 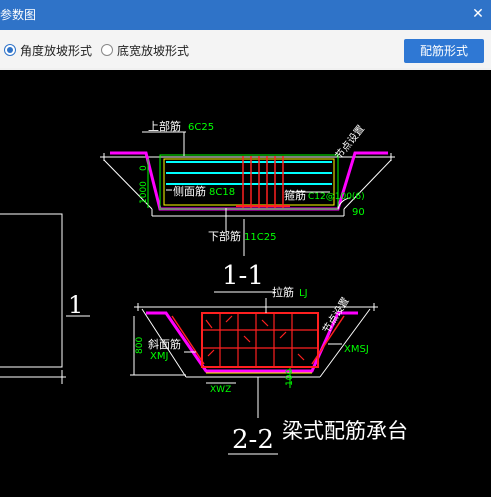 I want to click on stirrup-label: 箍筋, so click(x=295, y=195).